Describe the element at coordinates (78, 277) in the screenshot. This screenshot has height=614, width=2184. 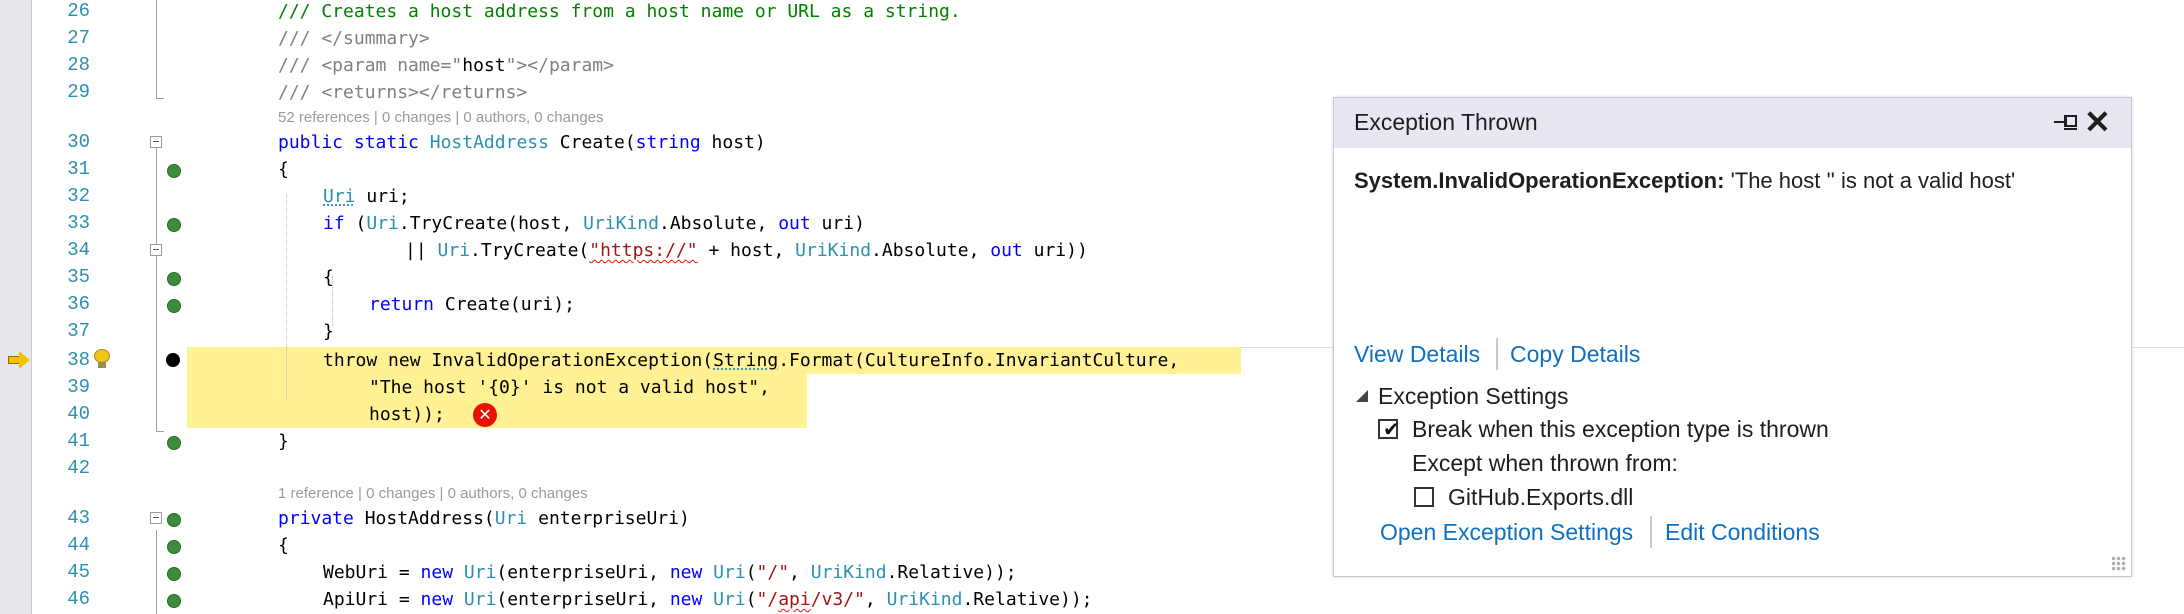
I see `line-number: 35` at that location.